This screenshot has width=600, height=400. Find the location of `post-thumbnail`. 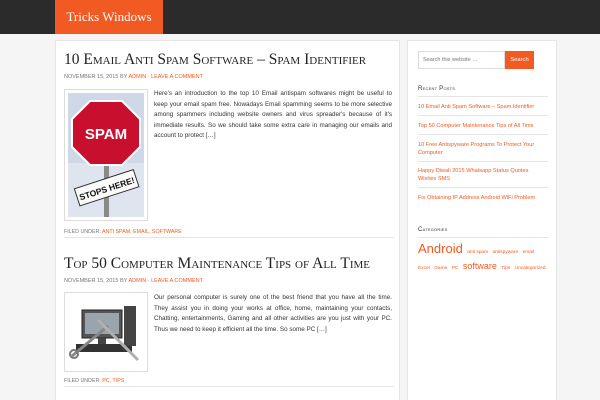

post-thumbnail is located at coordinates (106, 332).